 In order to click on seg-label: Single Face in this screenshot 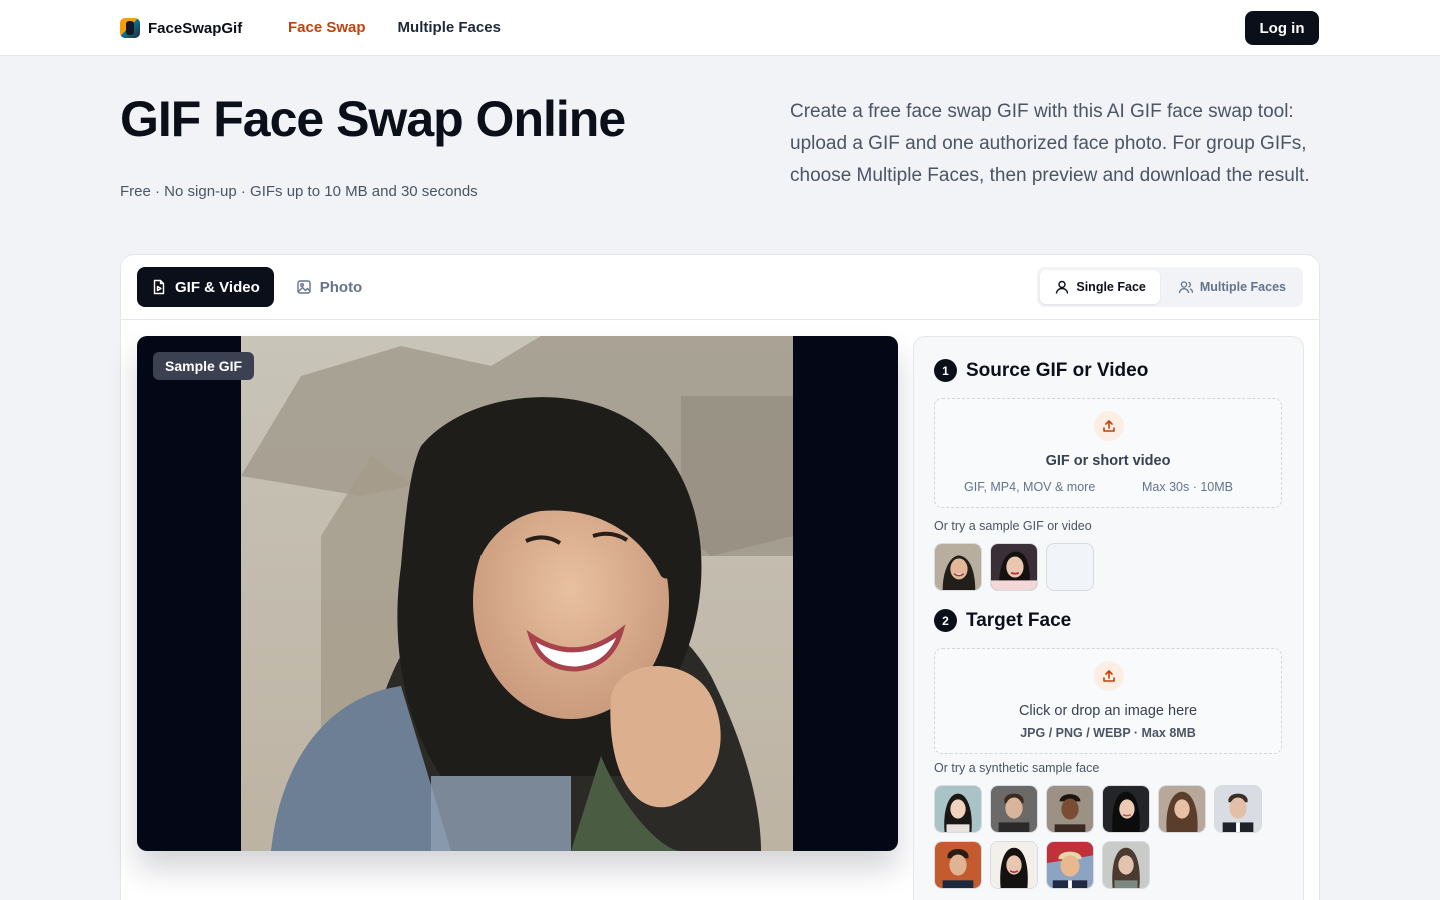, I will do `click(1111, 287)`.